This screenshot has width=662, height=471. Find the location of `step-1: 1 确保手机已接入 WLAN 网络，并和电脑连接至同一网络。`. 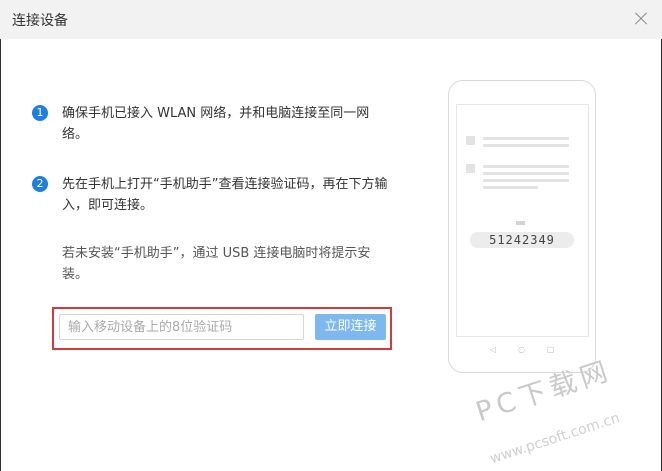

step-1: 1 确保手机已接入 WLAN 网络，并和电脑连接至同一网络。 is located at coordinates (213, 124).